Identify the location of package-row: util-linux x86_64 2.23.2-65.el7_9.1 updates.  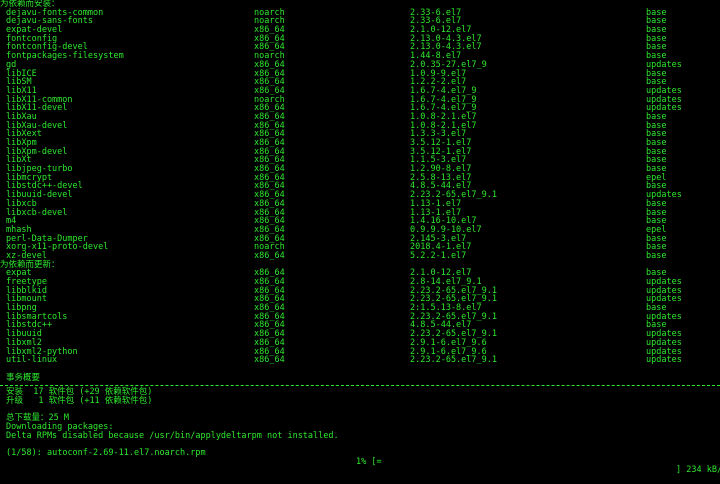
(360, 360).